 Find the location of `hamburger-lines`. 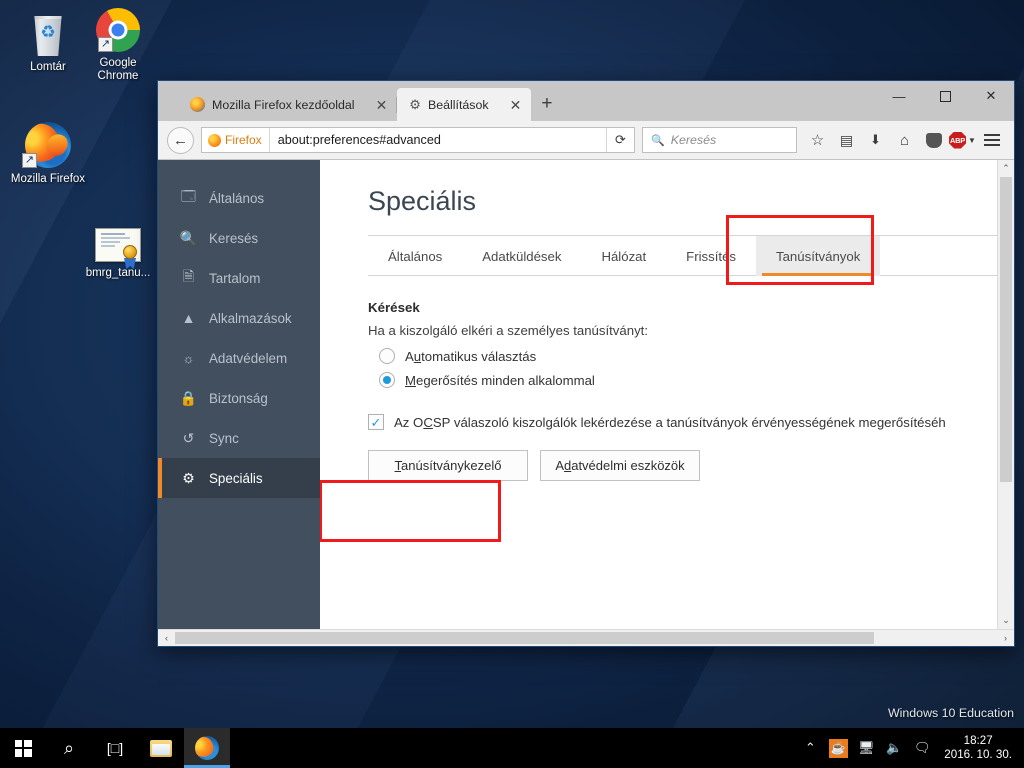

hamburger-lines is located at coordinates (991, 140).